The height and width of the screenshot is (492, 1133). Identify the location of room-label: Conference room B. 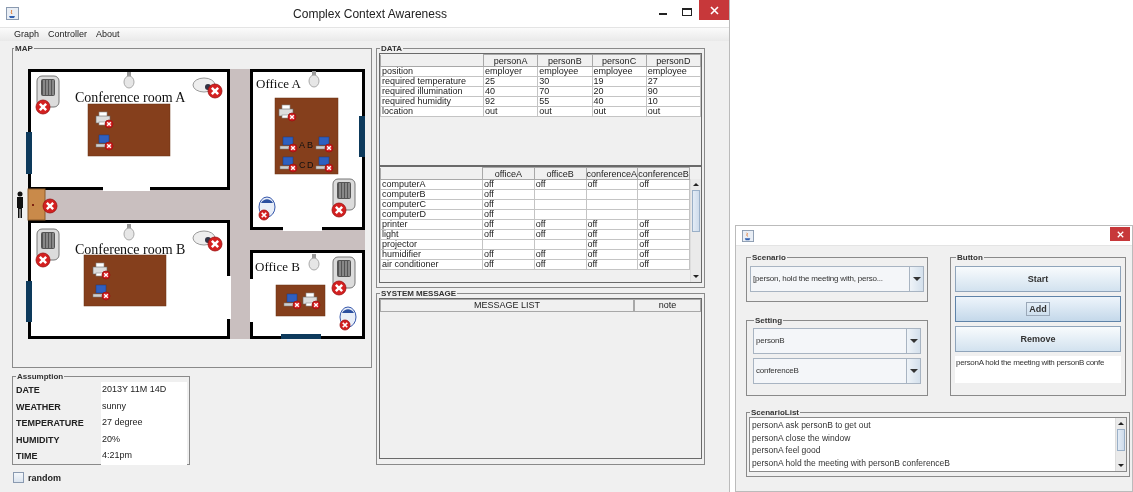
(130, 249).